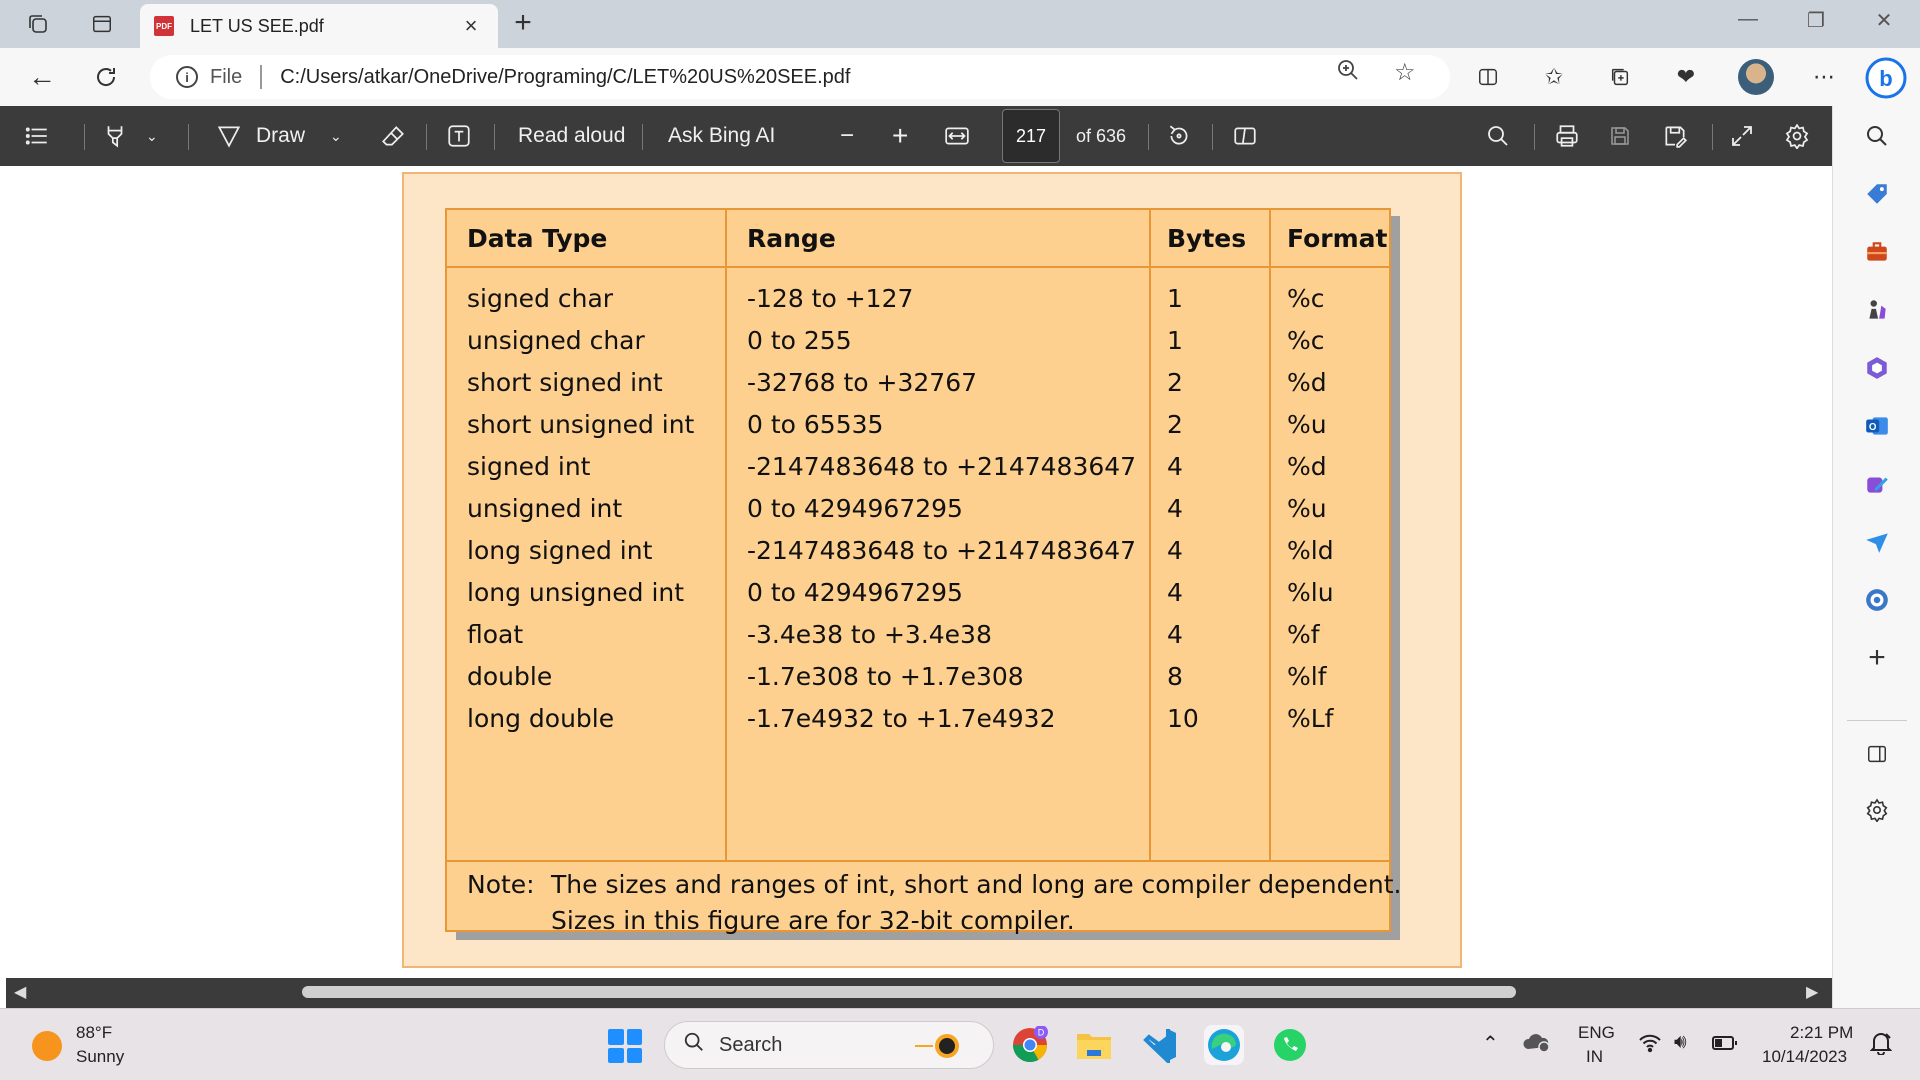 Image resolution: width=1920 pixels, height=1080 pixels. Describe the element at coordinates (1884, 20) in the screenshot. I see `close-window-icon: ✕` at that location.